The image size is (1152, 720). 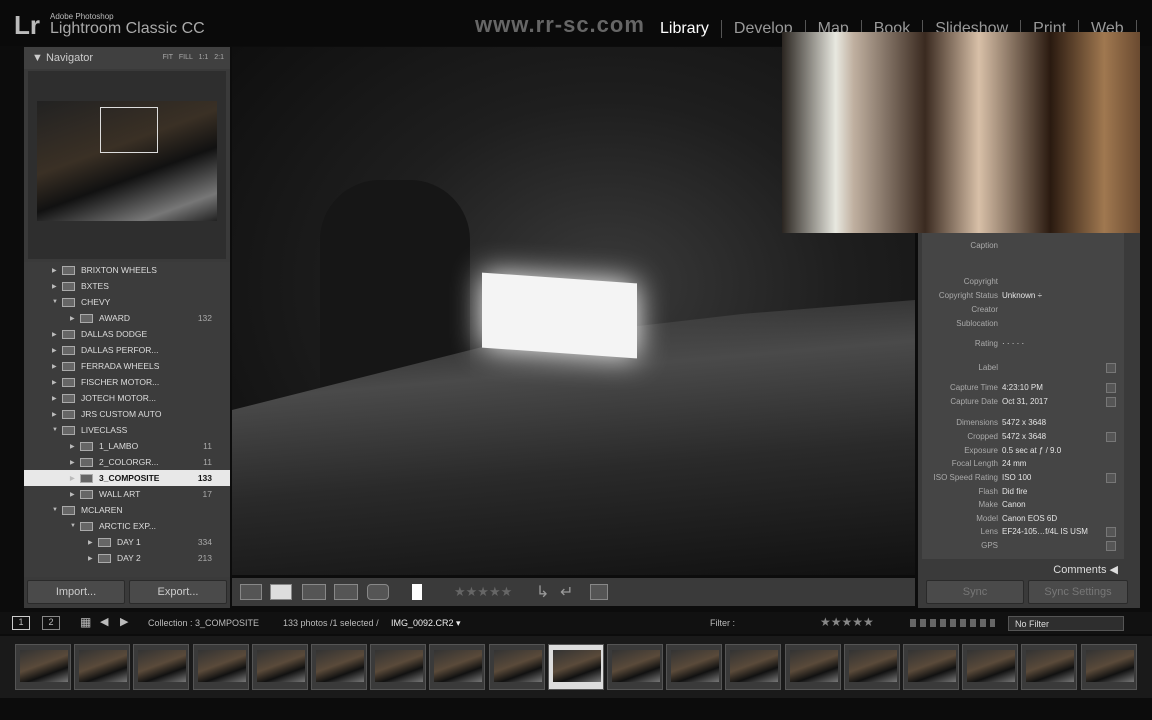 I want to click on metadata-value: · · · · ·, so click(x=1013, y=343).